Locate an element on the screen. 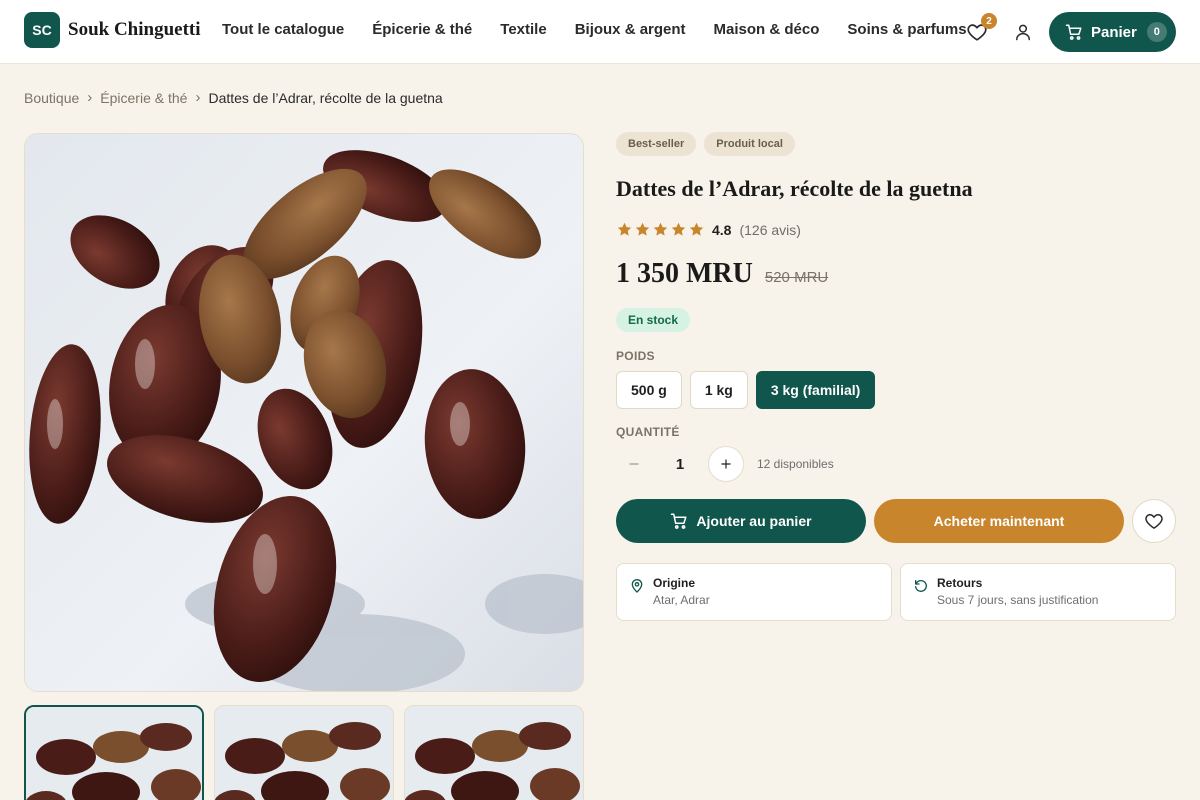 This screenshot has height=800, width=1200. weight-label: POIDS is located at coordinates (635, 356).